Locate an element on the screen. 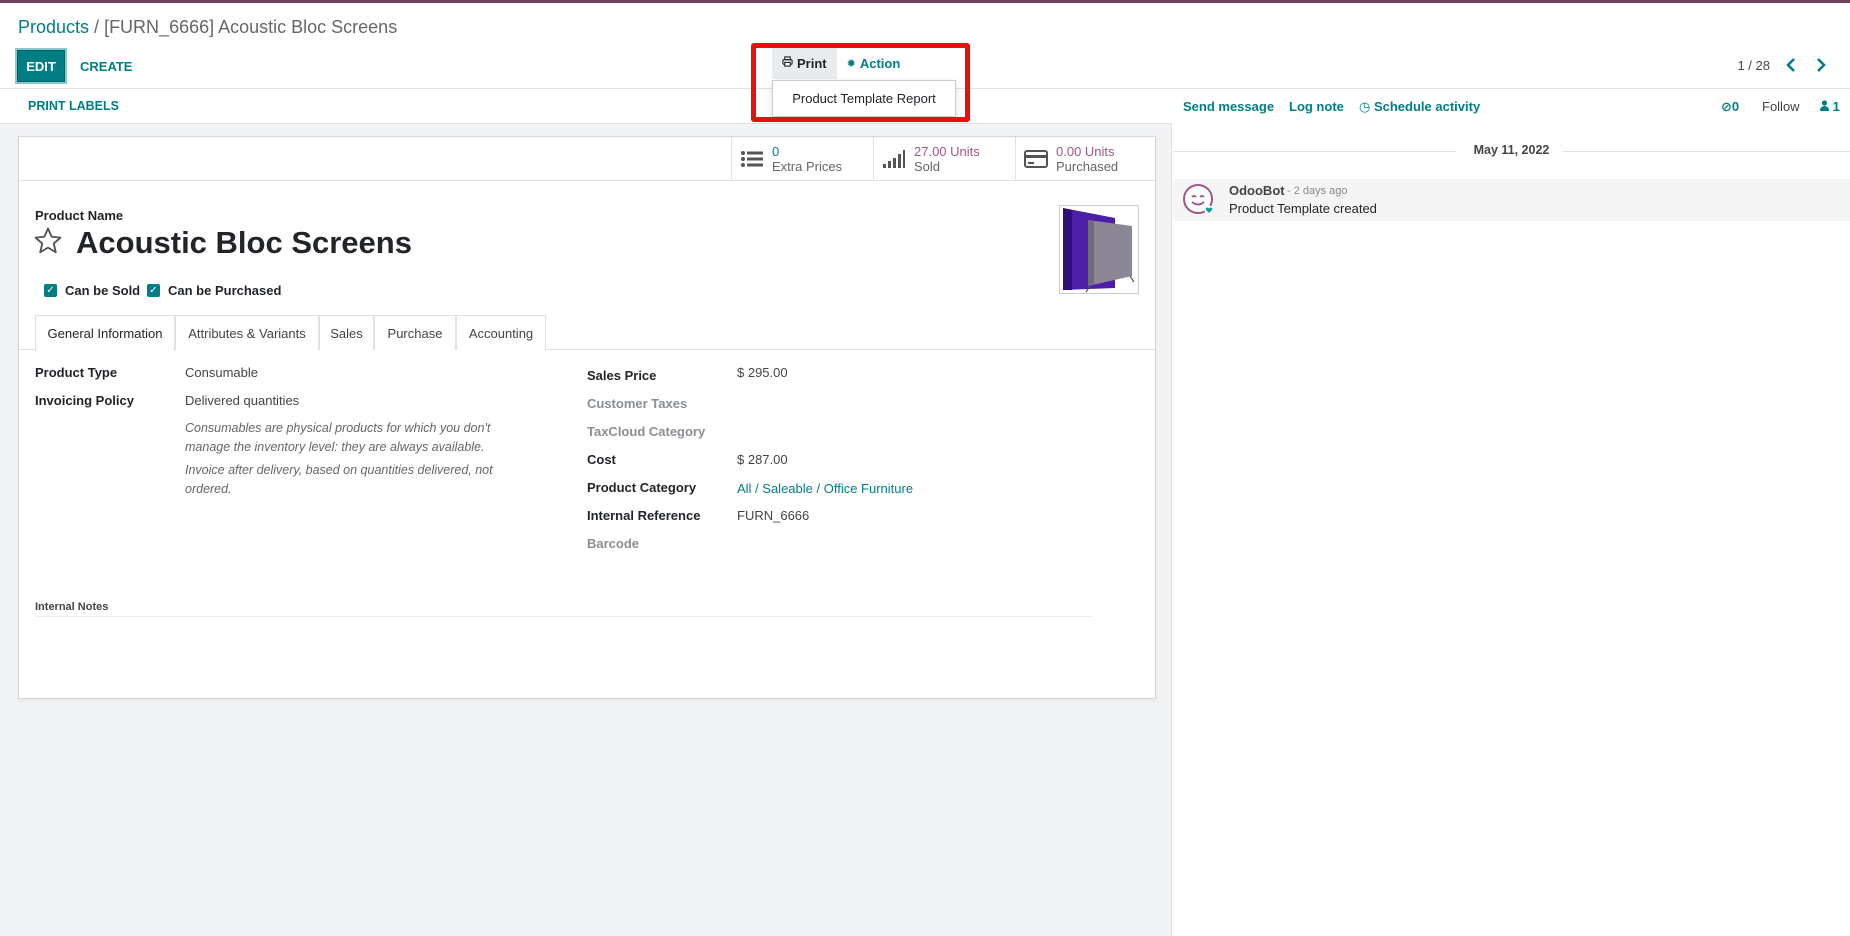  purchased-smart-button: 0.00 Units Purchased is located at coordinates (1086, 159).